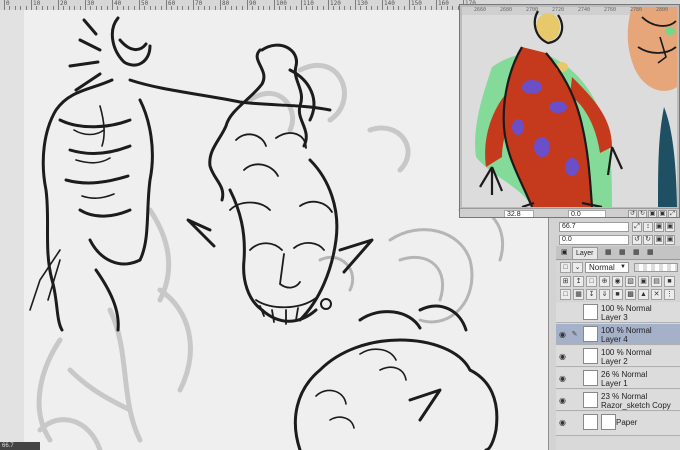 This screenshot has height=450, width=680. Describe the element at coordinates (604, 281) in the screenshot. I see `clip-layer-icon: ⊕` at that location.